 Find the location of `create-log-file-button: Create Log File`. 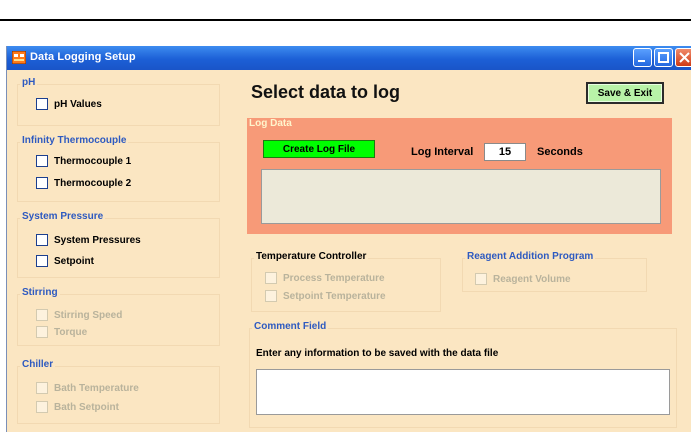

create-log-file-button: Create Log File is located at coordinates (319, 149).